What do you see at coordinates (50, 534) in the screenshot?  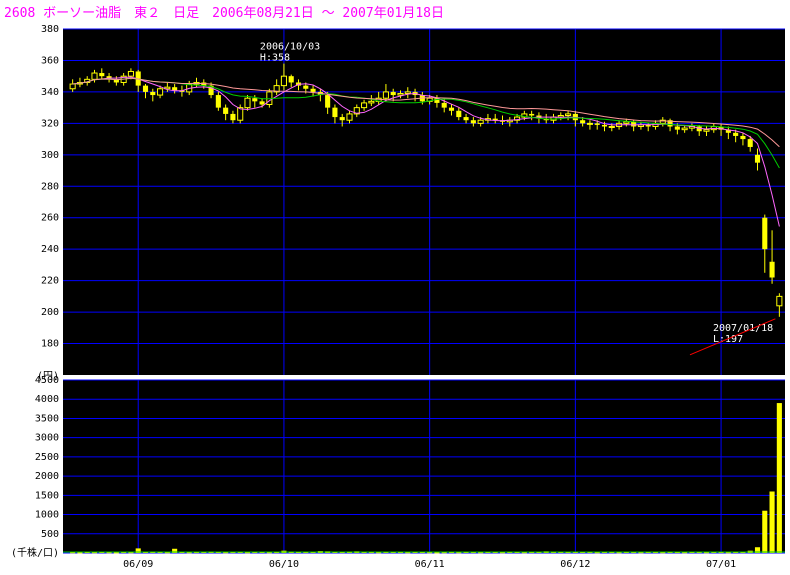 I see `volume-tick-label: 500` at bounding box center [50, 534].